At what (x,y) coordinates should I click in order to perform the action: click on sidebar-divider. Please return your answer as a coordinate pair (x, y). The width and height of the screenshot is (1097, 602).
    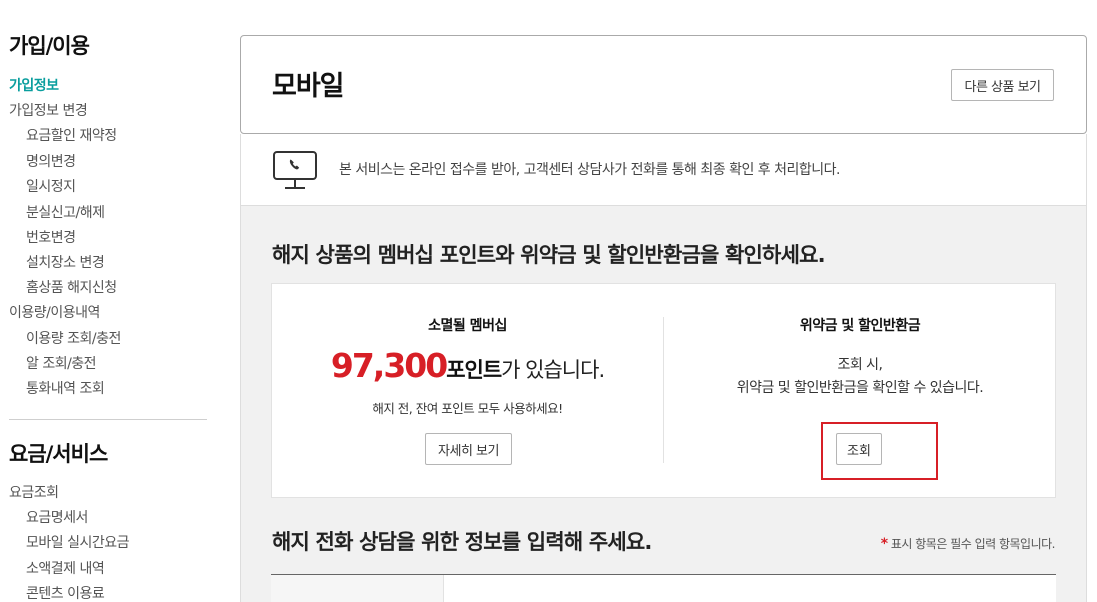
    Looking at the image, I should click on (108, 419).